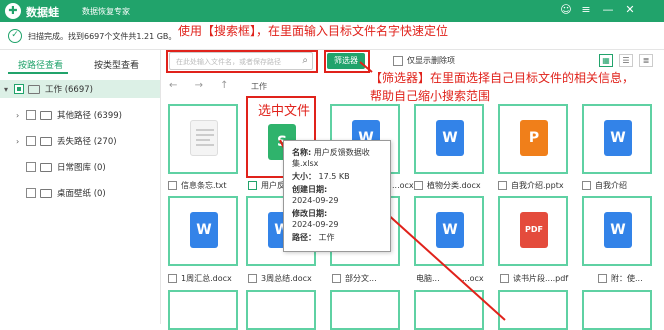 The image size is (664, 330). Describe the element at coordinates (326, 237) in the screenshot. I see `path-value: 工作` at that location.